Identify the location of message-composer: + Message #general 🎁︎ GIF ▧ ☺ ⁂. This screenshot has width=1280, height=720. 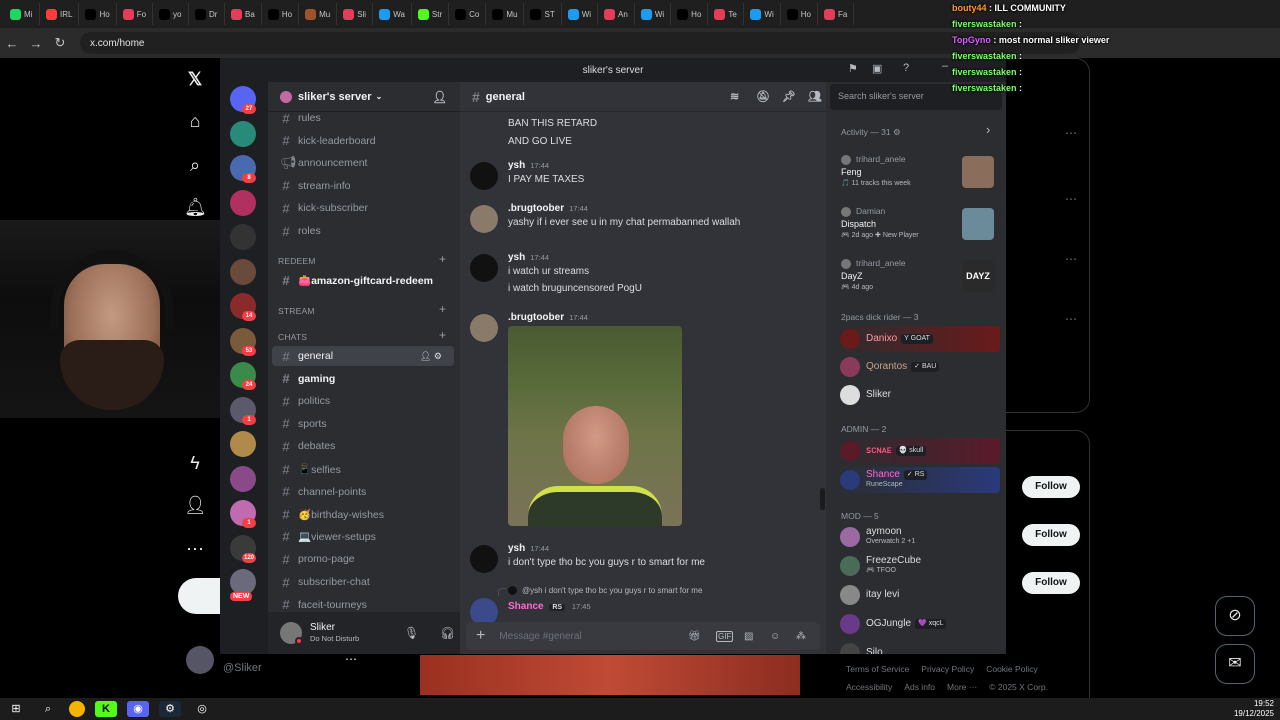
(643, 636).